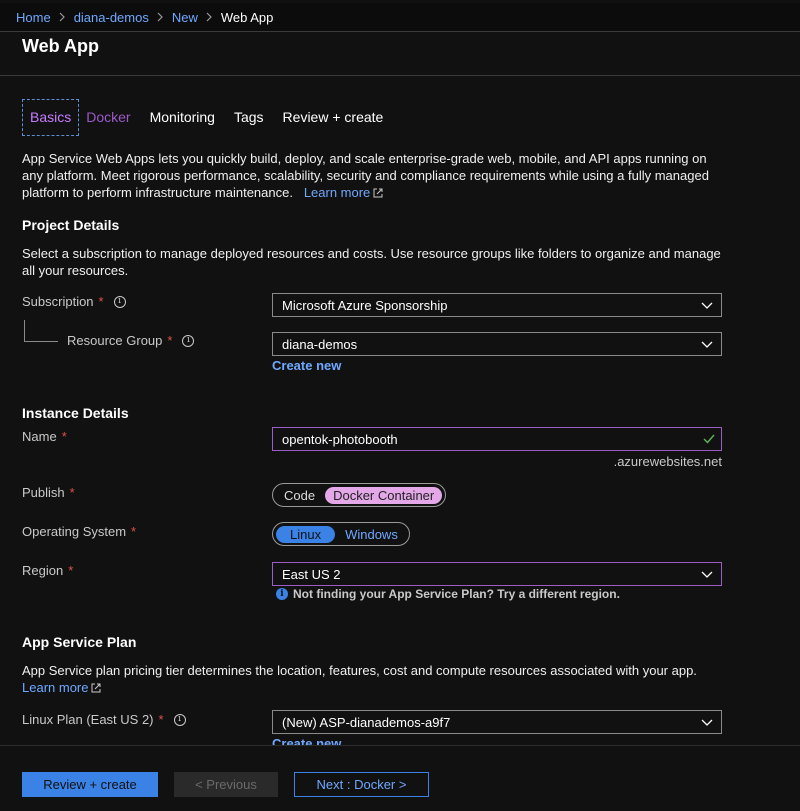 This screenshot has height=811, width=800. I want to click on subscription-label: Subscription * i, so click(74, 301).